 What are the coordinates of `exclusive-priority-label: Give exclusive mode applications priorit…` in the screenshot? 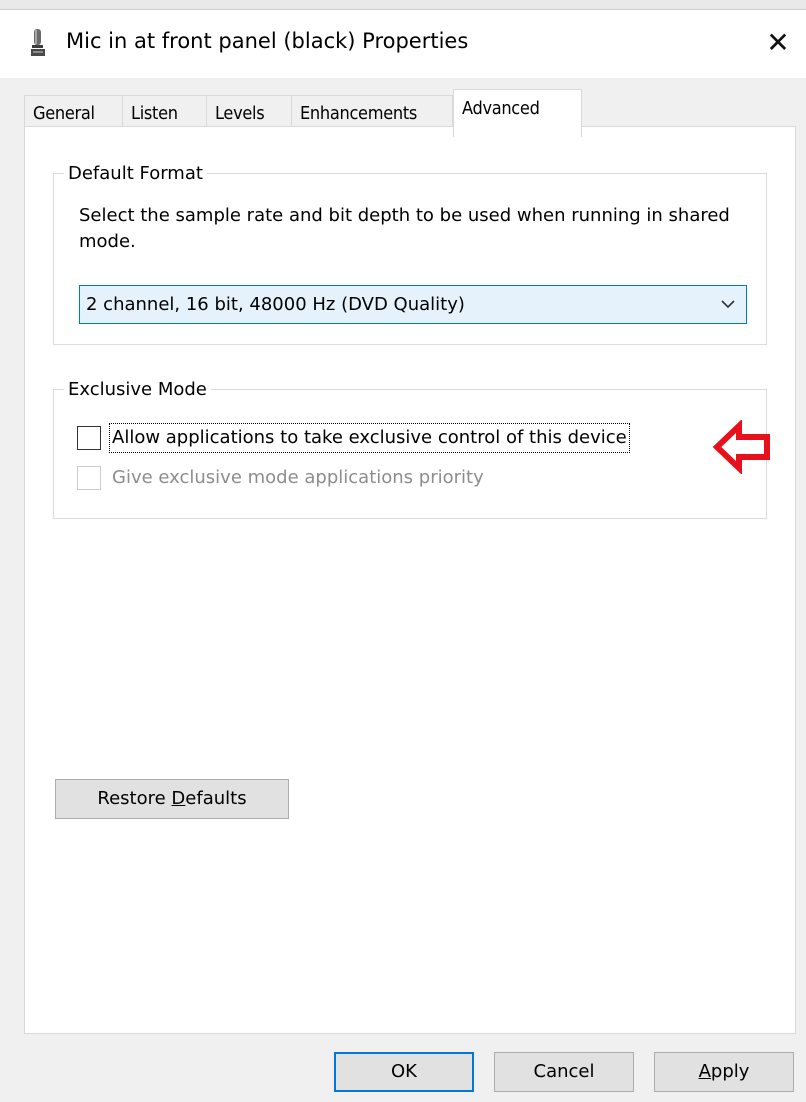 It's located at (298, 477).